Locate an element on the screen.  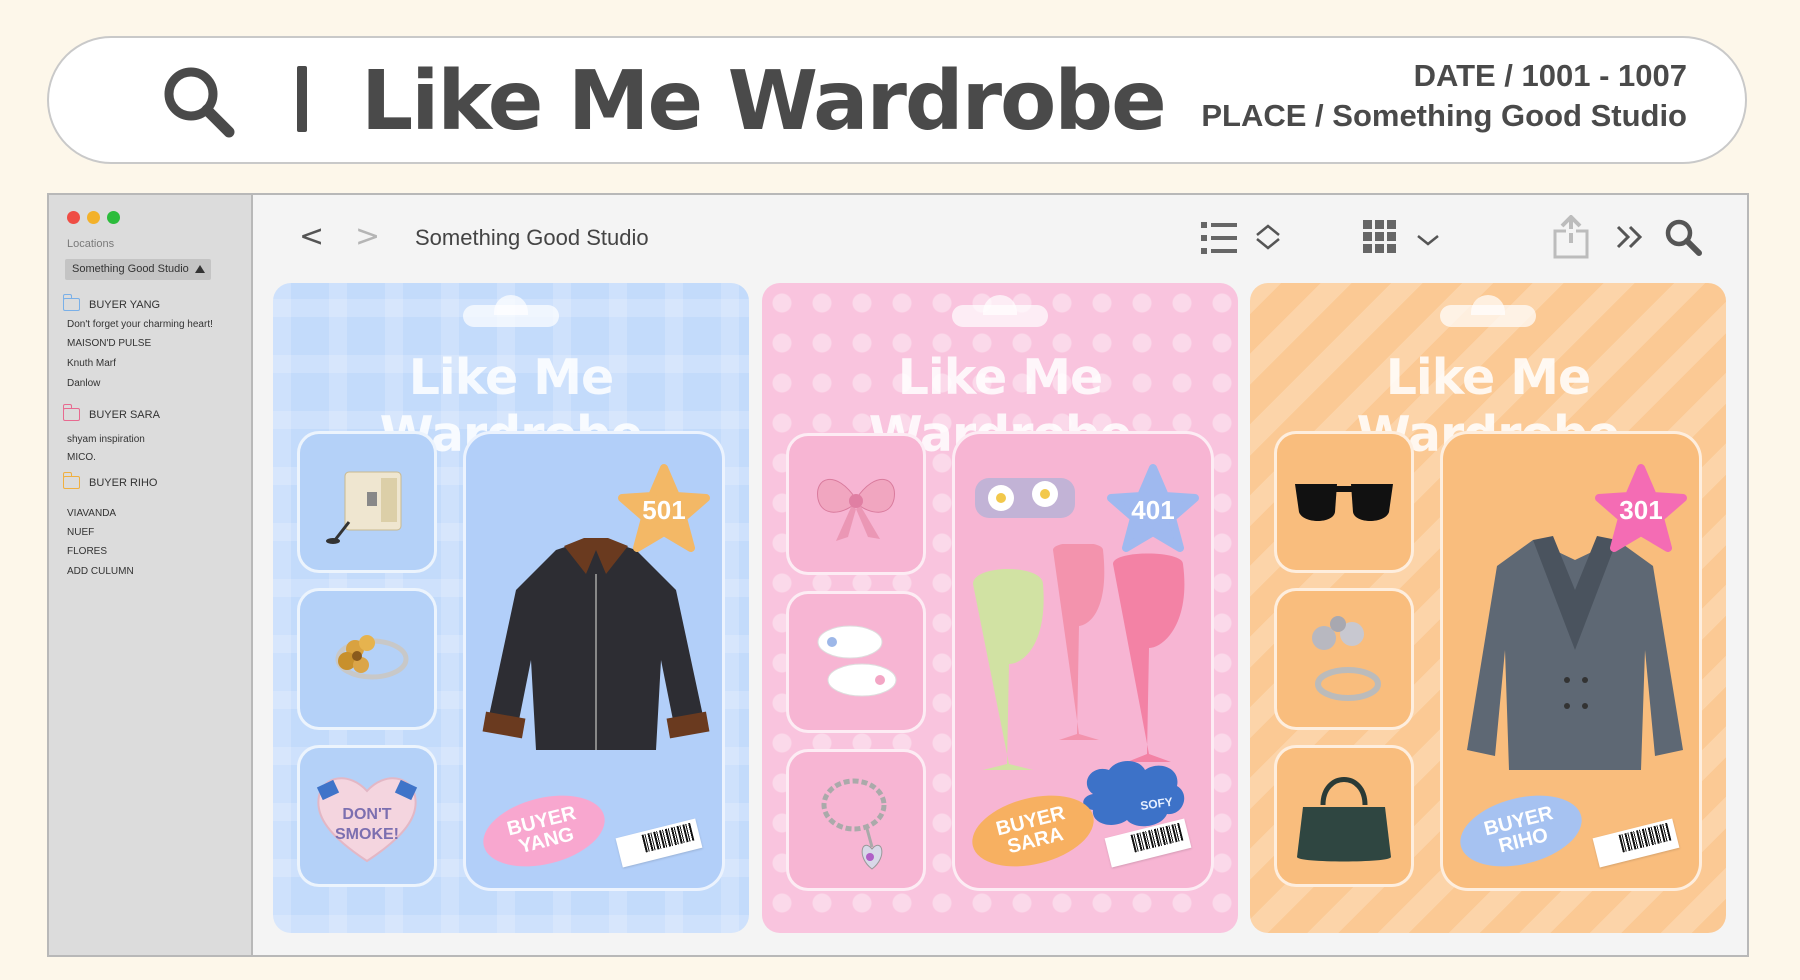
sidebar-folder-buyer-sara: BUYER SARA is located at coordinates (111, 412).